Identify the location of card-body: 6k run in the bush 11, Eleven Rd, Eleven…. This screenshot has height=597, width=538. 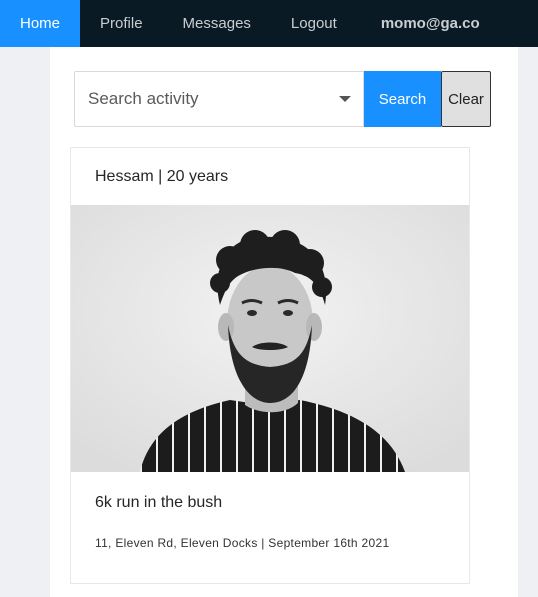
(270, 511).